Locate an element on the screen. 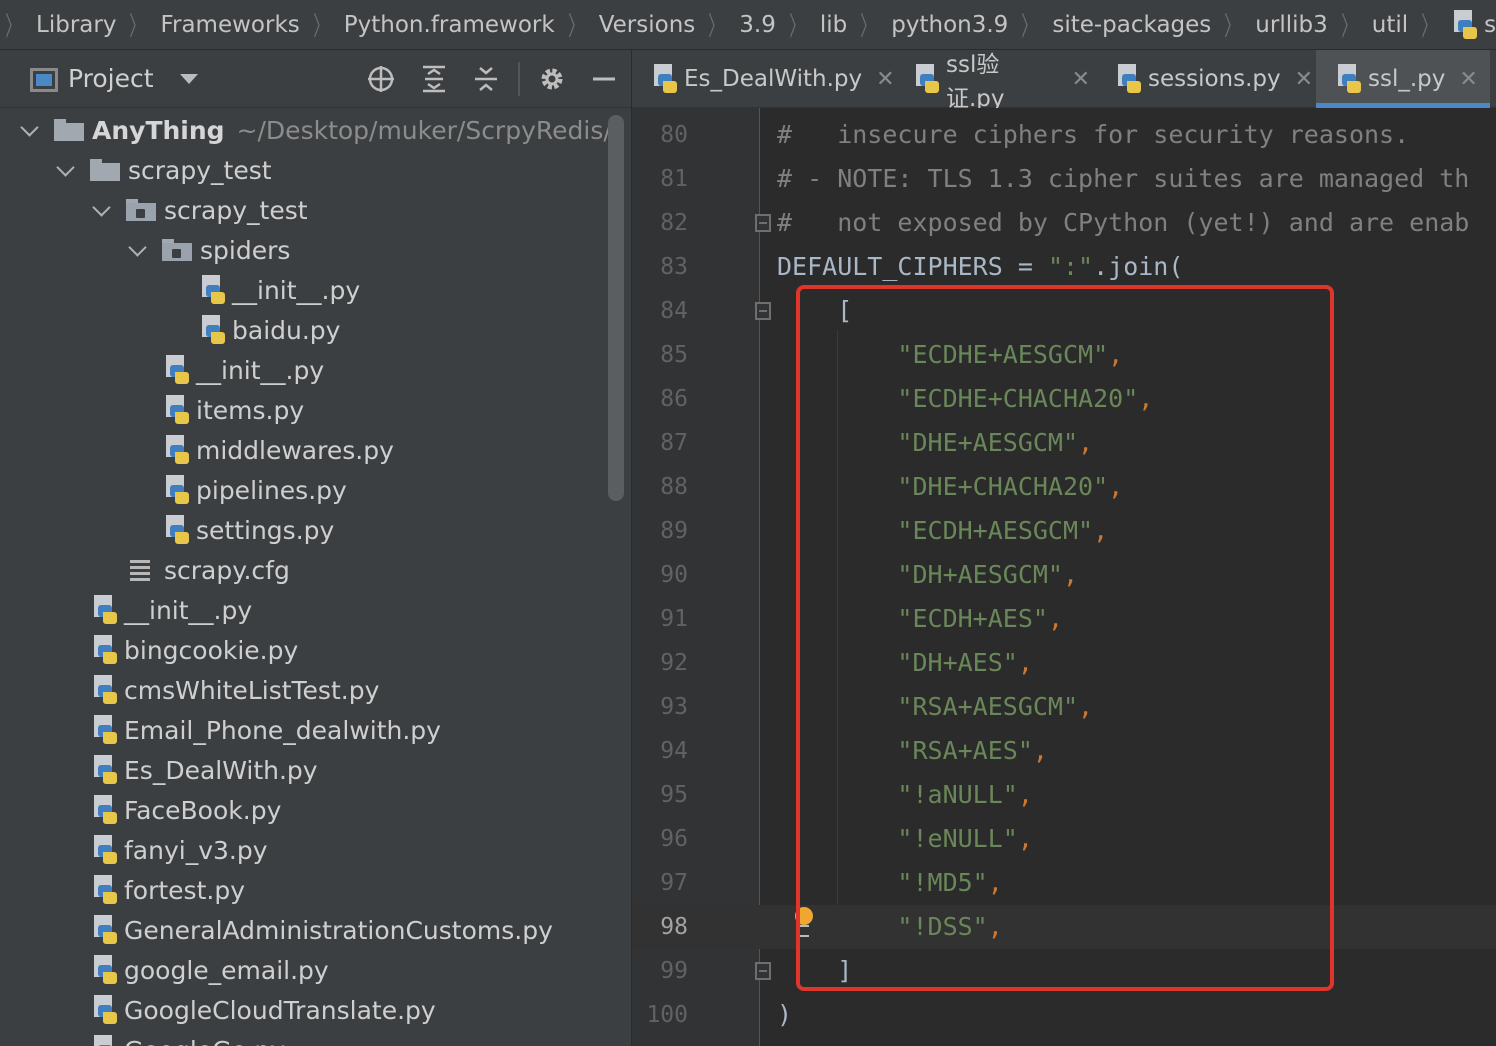 This screenshot has height=1046, width=1496. code-line: 90 "DH+AESGCM", is located at coordinates (1064, 575).